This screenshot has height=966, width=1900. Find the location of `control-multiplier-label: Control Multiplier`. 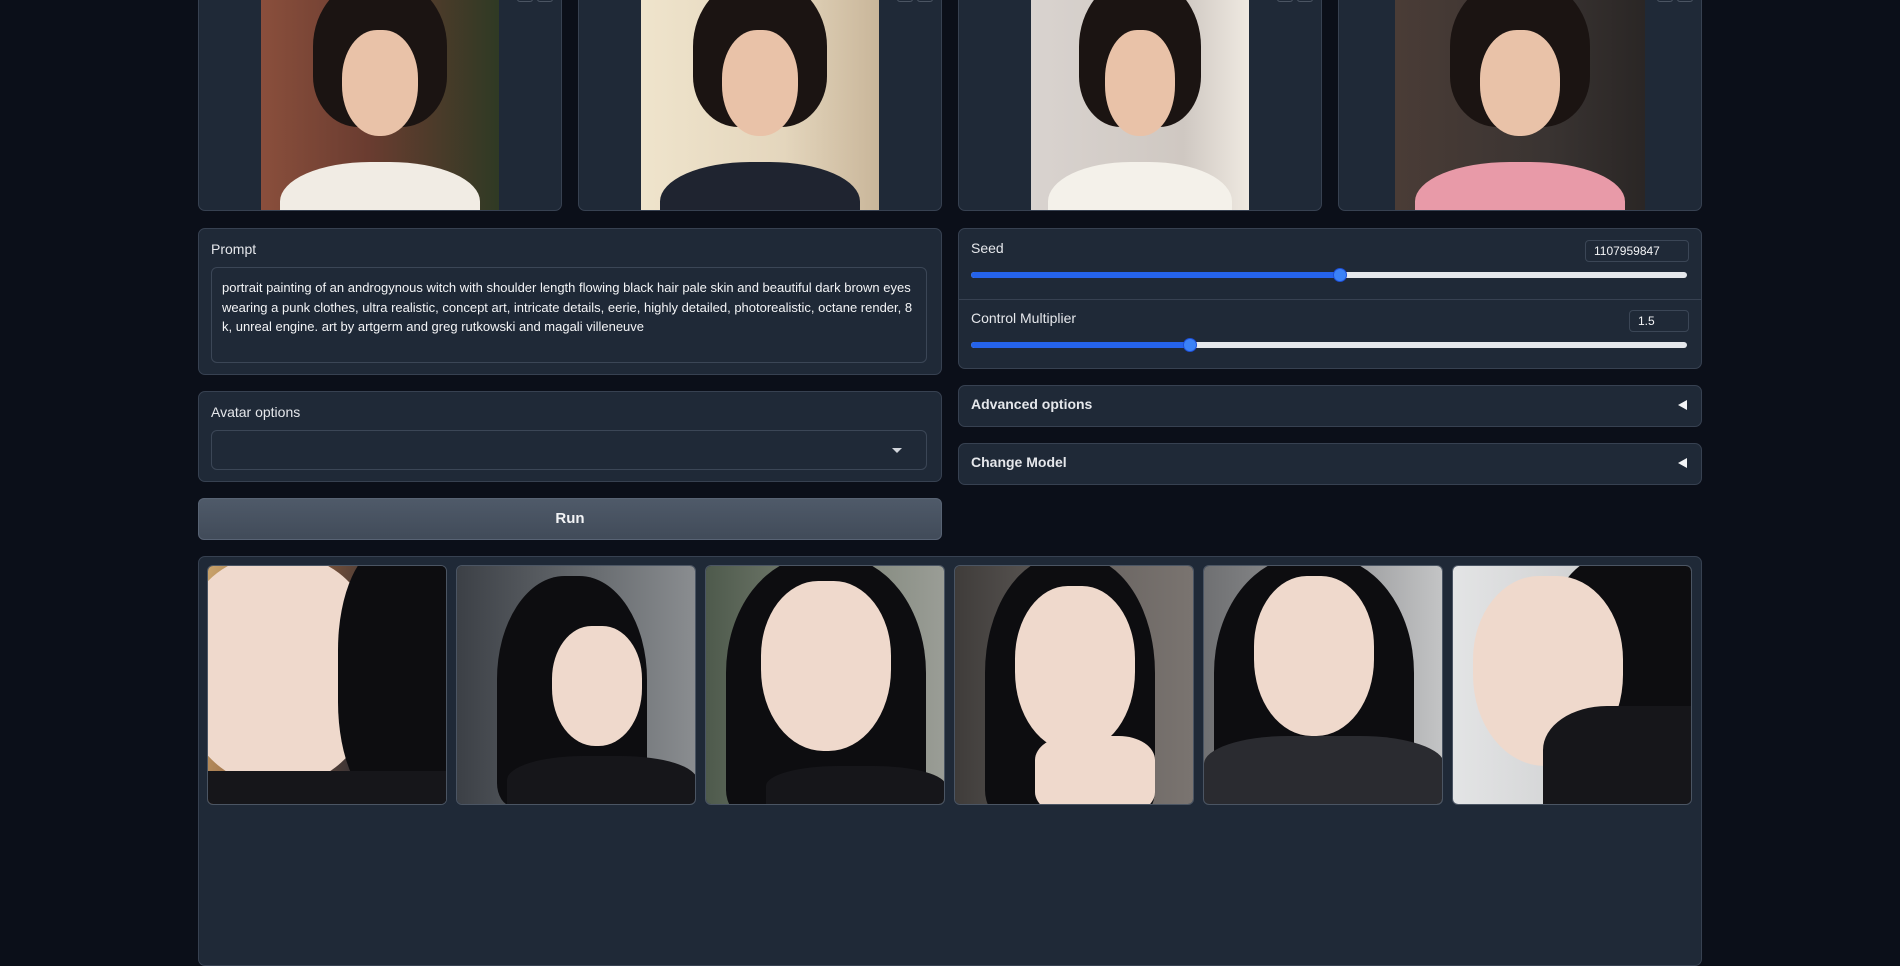

control-multiplier-label: Control Multiplier is located at coordinates (1024, 318).